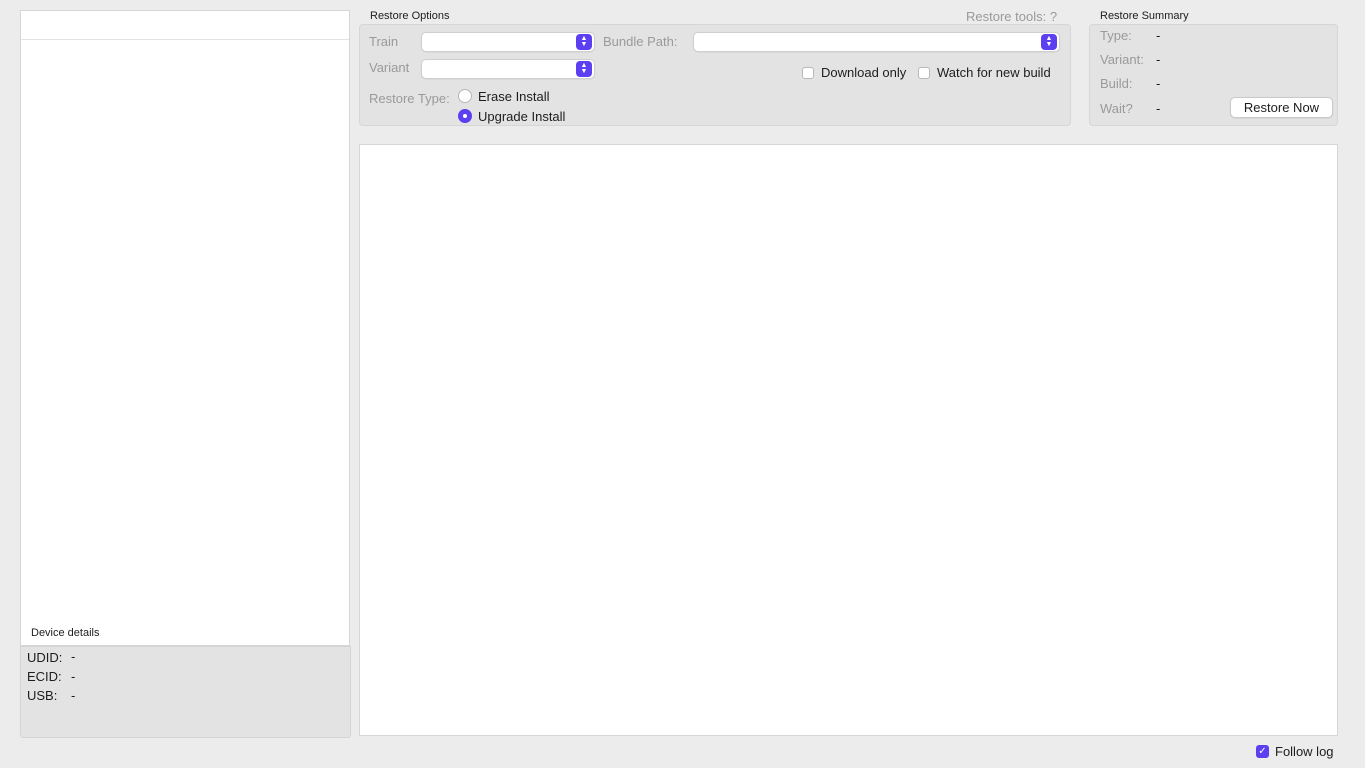 The height and width of the screenshot is (768, 1365). I want to click on usb-label: USB:, so click(42, 695).